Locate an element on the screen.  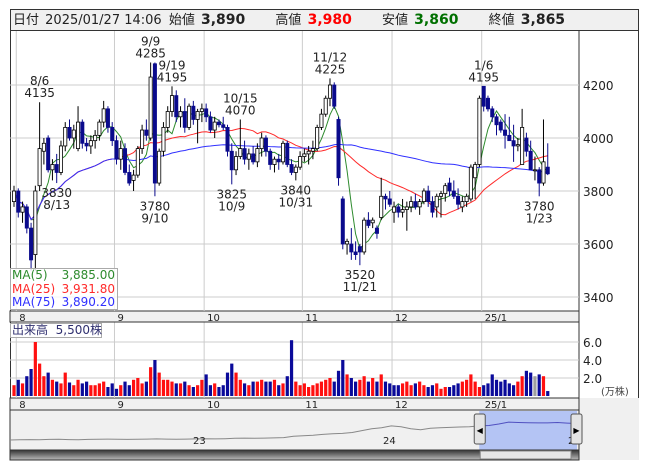
price-tick-label: 4000 is located at coordinates (598, 139).